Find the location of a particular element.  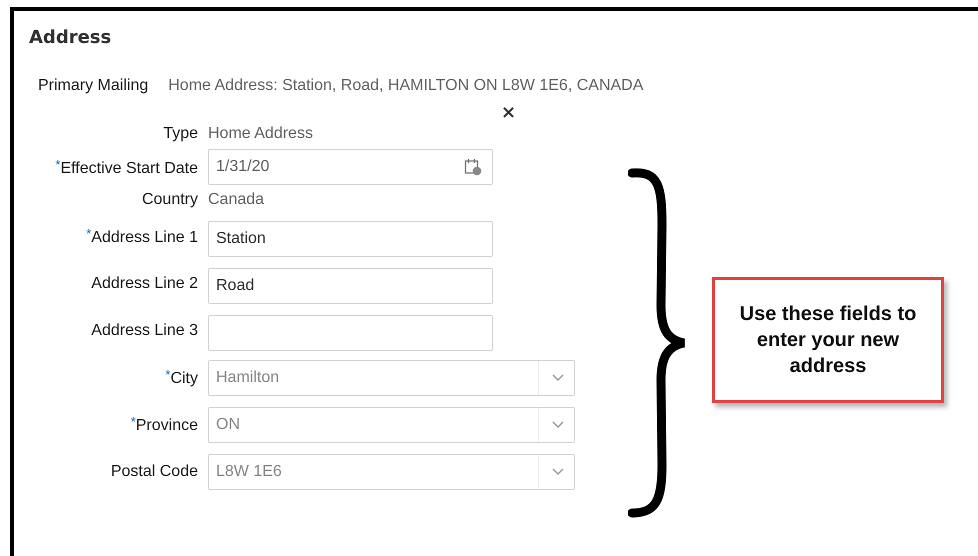

dropdown-field: Hamilton is located at coordinates (391, 378).